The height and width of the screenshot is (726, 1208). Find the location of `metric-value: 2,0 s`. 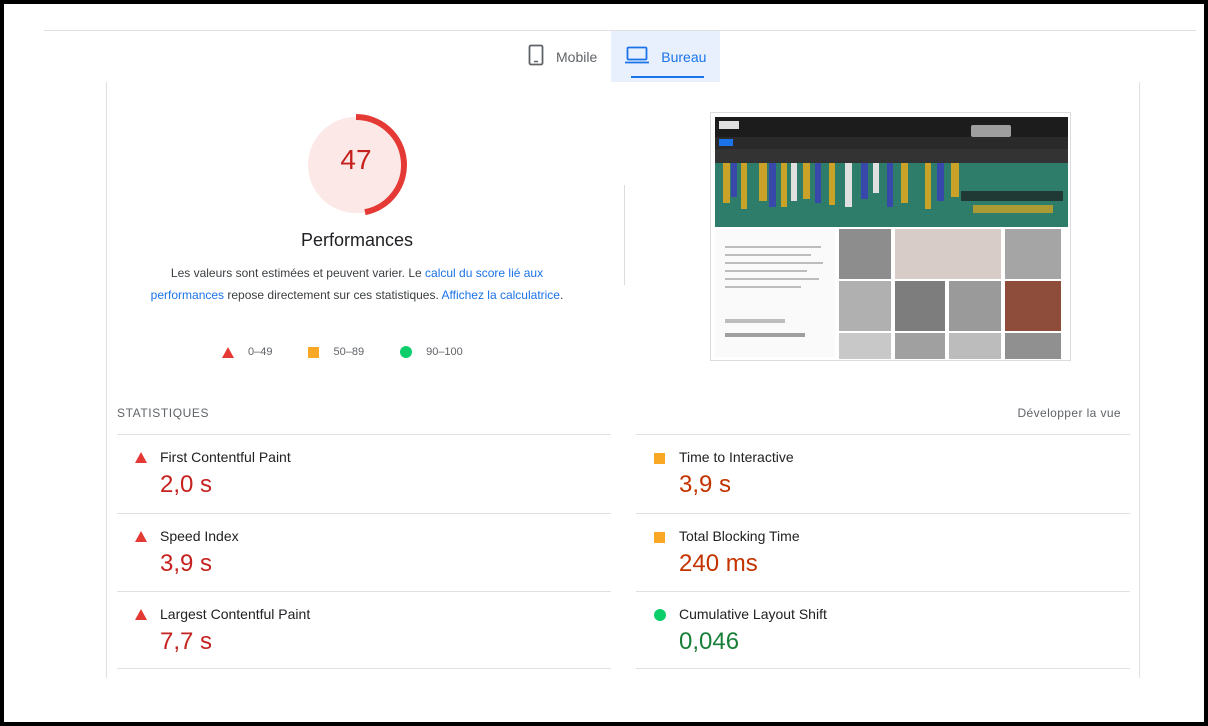

metric-value: 2,0 s is located at coordinates (186, 484).